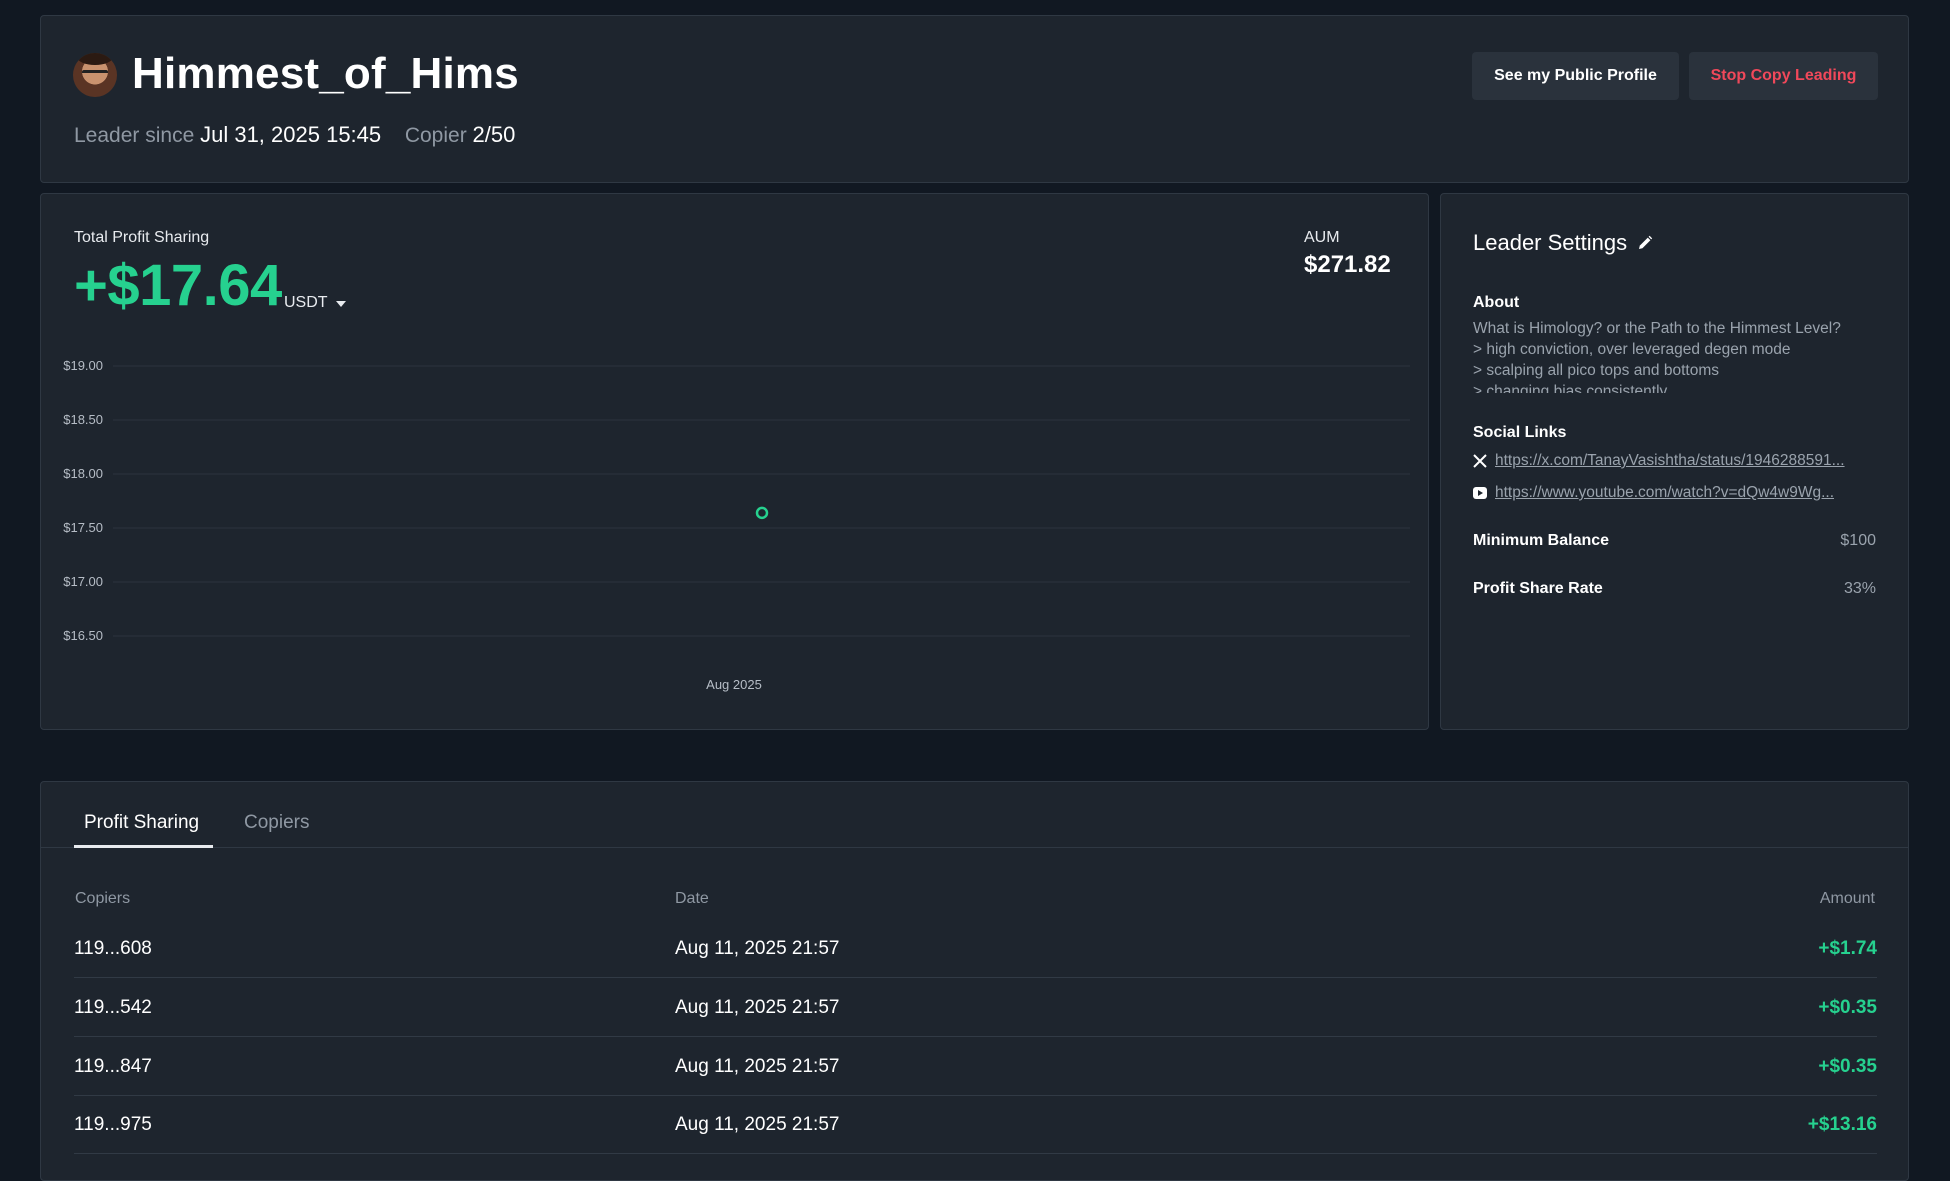 This screenshot has width=1950, height=1181. Describe the element at coordinates (276, 823) in the screenshot. I see `tab-copiers: Copiers` at that location.